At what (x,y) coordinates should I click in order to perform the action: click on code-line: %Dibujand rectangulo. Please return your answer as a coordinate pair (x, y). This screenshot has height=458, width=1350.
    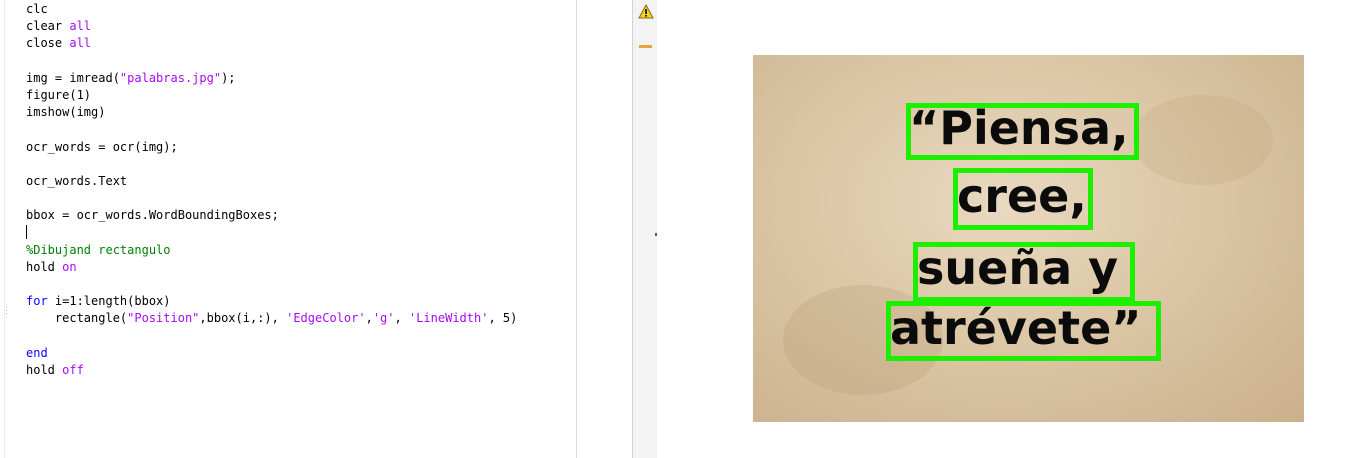
    Looking at the image, I should click on (271, 250).